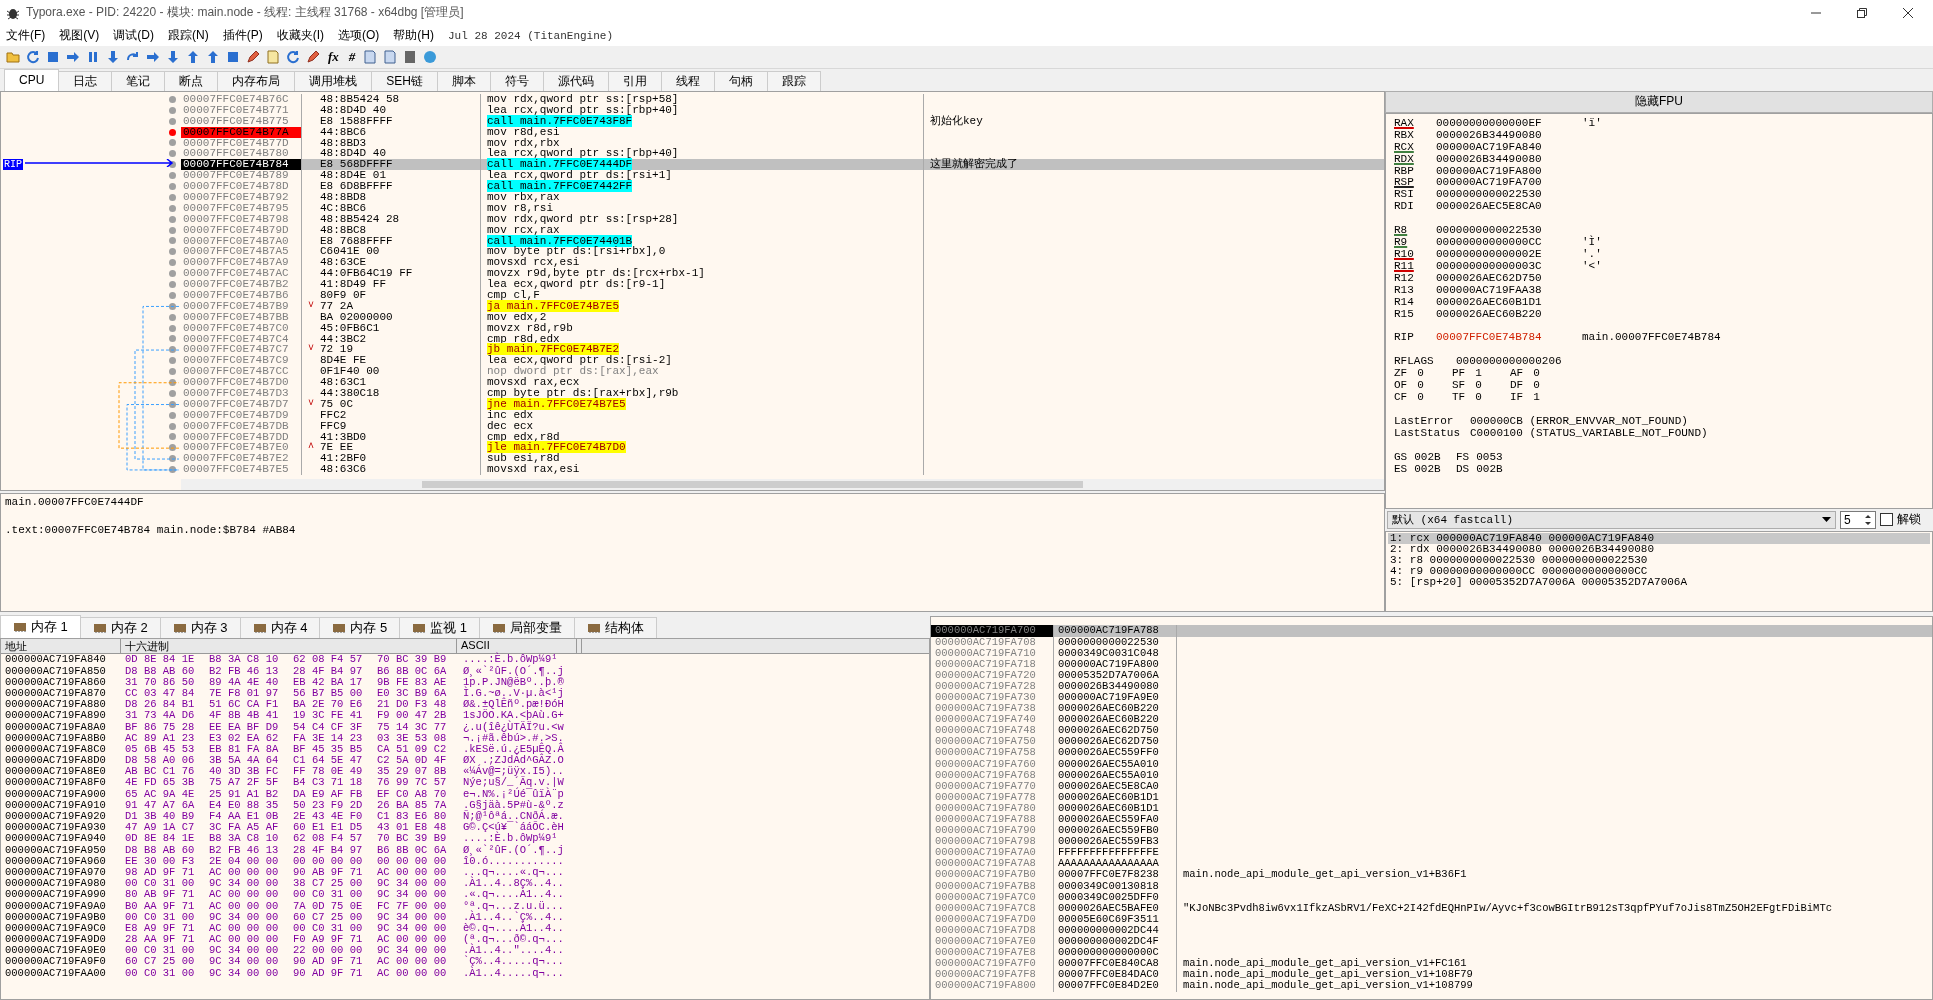 The width and height of the screenshot is (1933, 1000). What do you see at coordinates (200, 628) in the screenshot?
I see `tab: 内存 3` at bounding box center [200, 628].